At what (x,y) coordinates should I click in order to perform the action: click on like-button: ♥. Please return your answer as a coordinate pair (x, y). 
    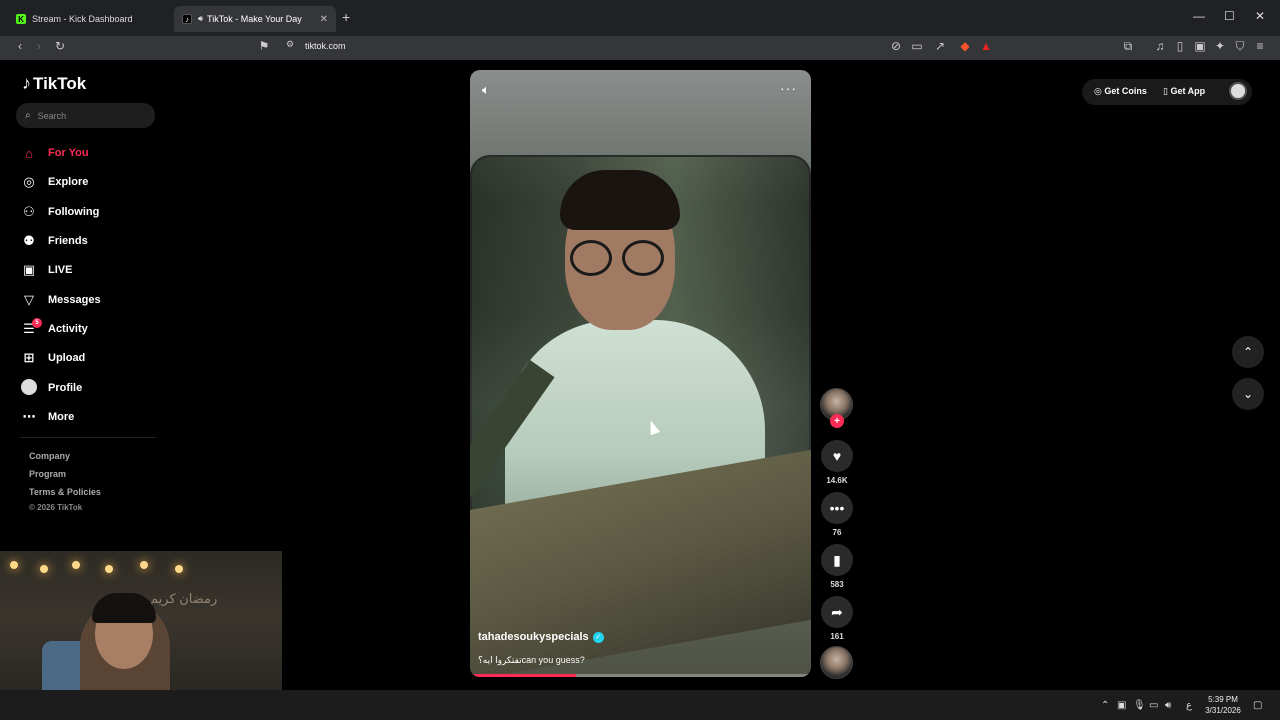
    Looking at the image, I should click on (837, 456).